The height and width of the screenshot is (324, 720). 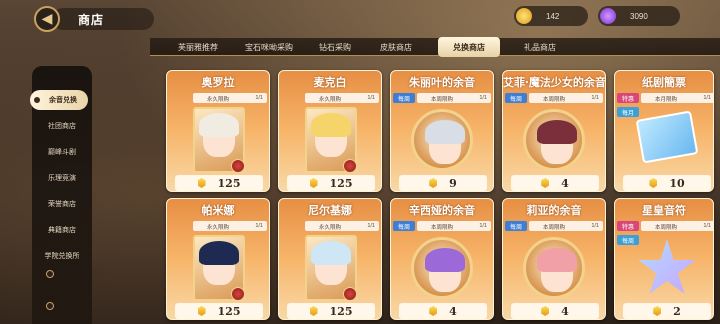 I want to click on shop-item-card: 纸剧簡票 特惠 每月 本月限购 1/1 10, so click(x=664, y=131).